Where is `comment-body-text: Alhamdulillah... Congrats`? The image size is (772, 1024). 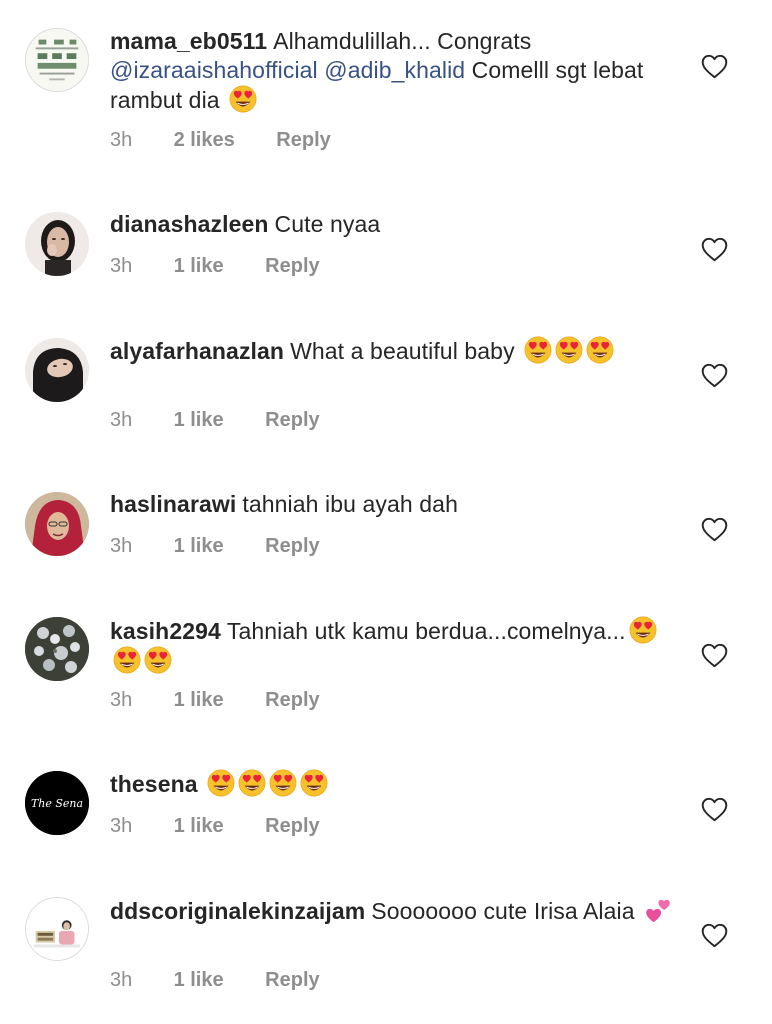 comment-body-text: Alhamdulillah... Congrats is located at coordinates (402, 41).